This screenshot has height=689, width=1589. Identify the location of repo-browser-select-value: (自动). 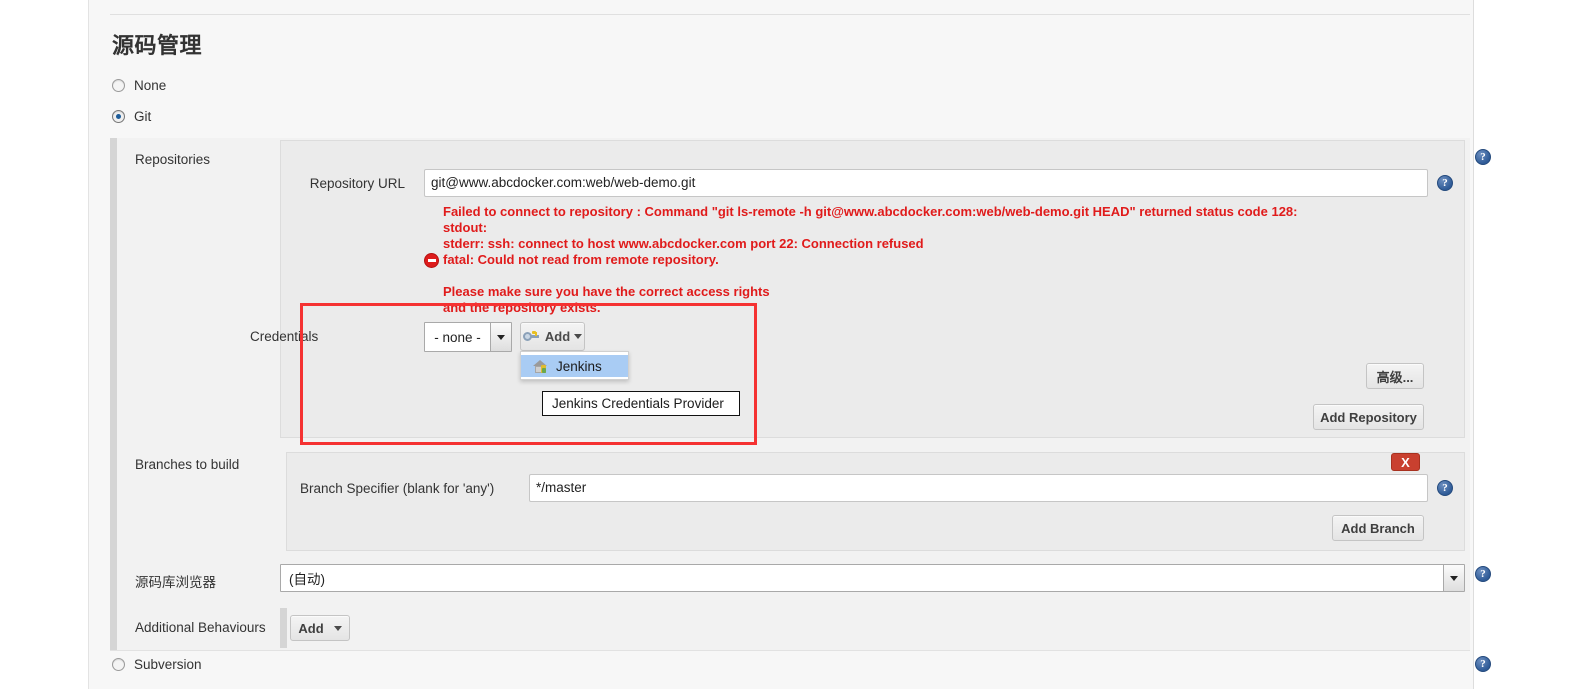
(307, 579).